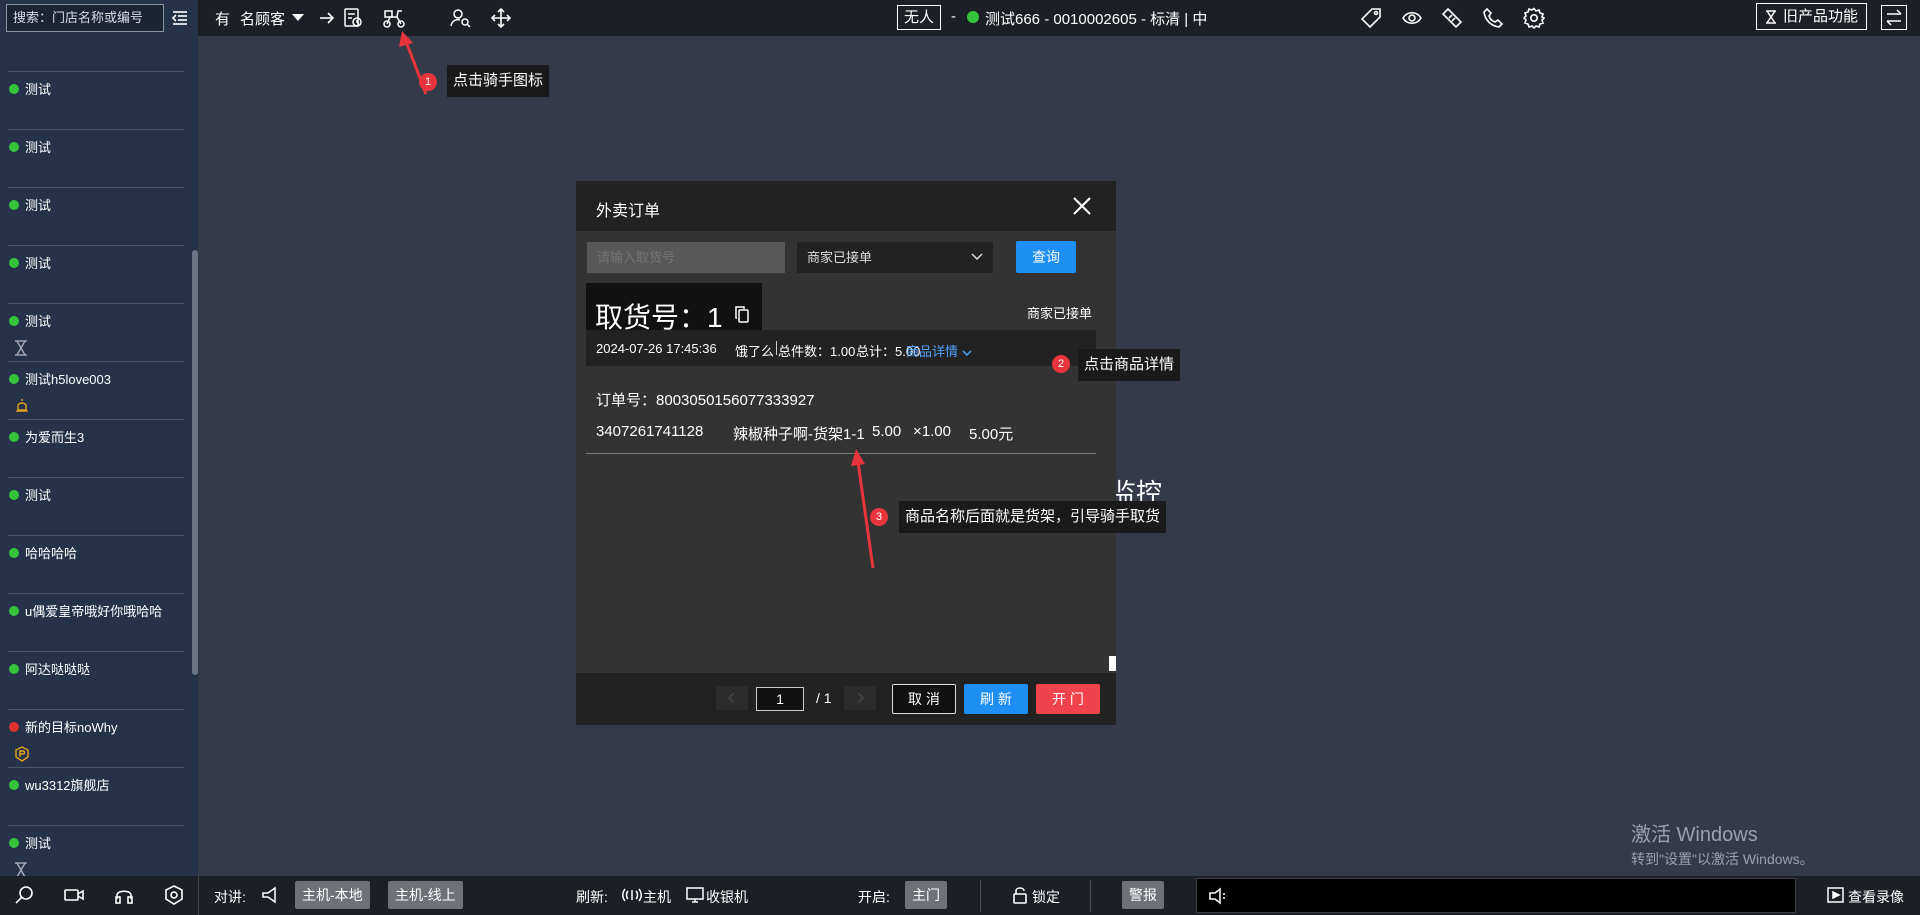  What do you see at coordinates (1496, 895) in the screenshot?
I see `volume-bar` at bounding box center [1496, 895].